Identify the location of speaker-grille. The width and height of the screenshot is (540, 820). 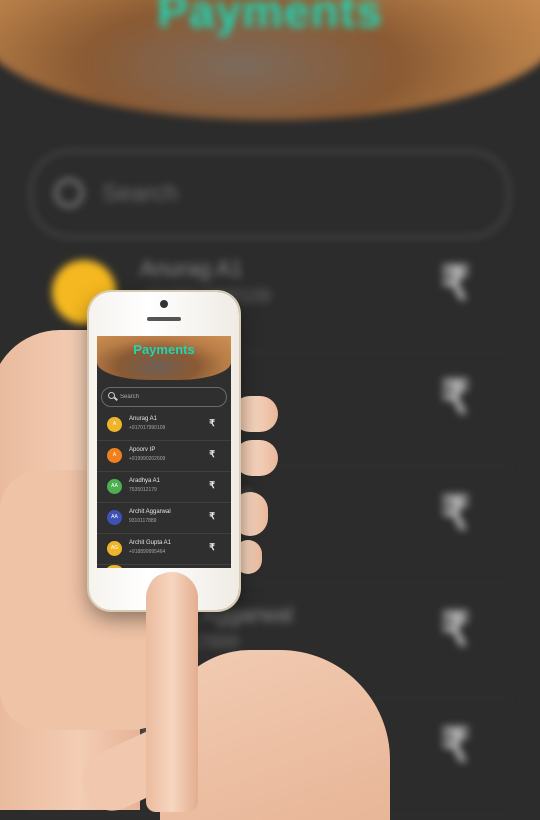
(164, 319).